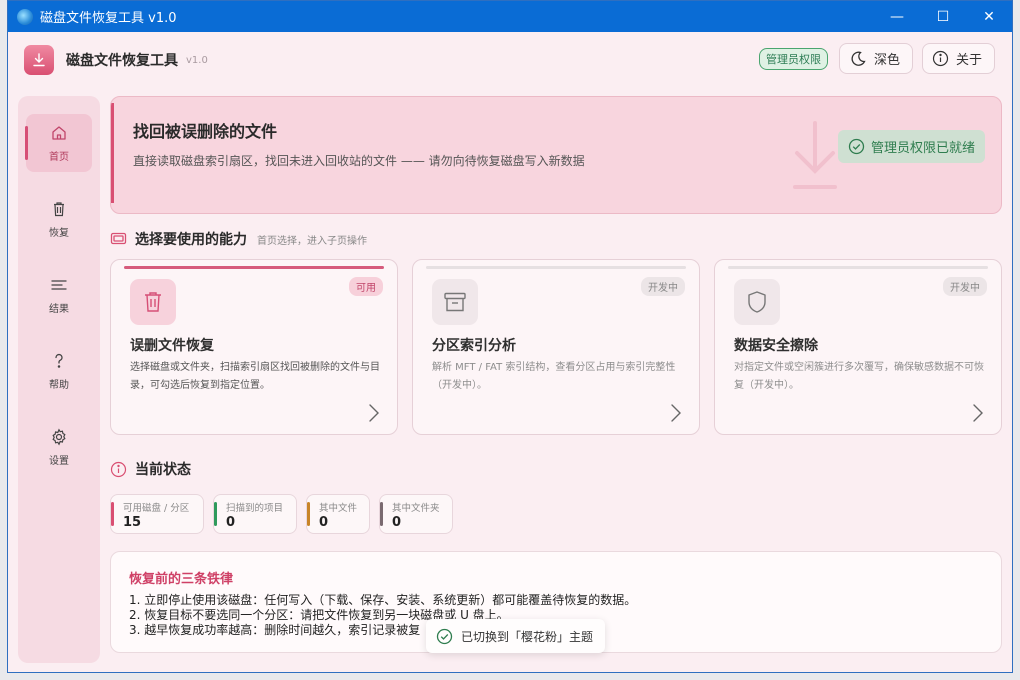  Describe the element at coordinates (59, 461) in the screenshot. I see `sidebar-item-label: 设置` at that location.